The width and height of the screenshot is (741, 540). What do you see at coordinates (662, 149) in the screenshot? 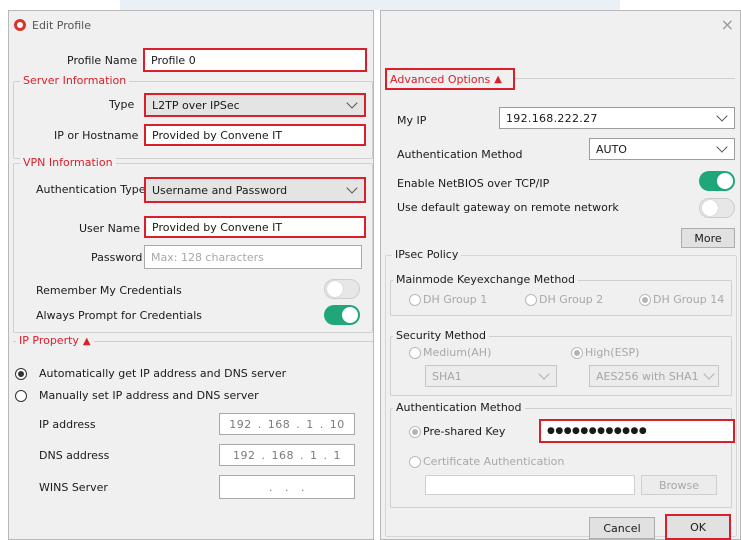
I see `auth-method-select: AUTO` at bounding box center [662, 149].